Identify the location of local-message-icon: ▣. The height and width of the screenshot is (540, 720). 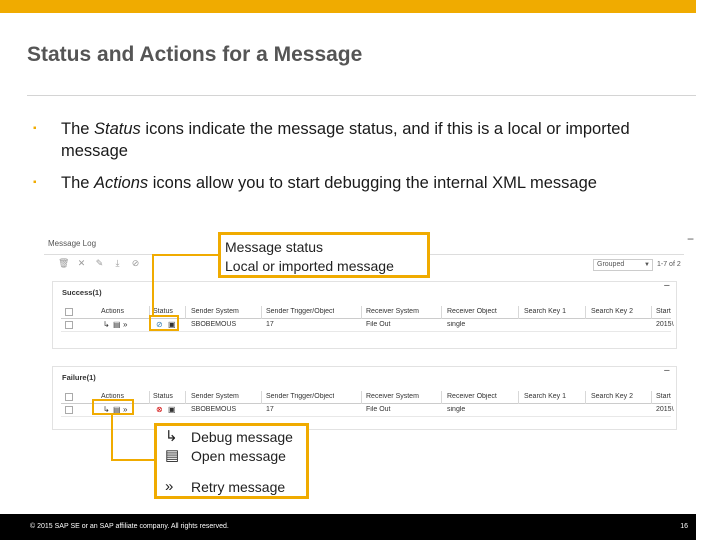
(172, 409).